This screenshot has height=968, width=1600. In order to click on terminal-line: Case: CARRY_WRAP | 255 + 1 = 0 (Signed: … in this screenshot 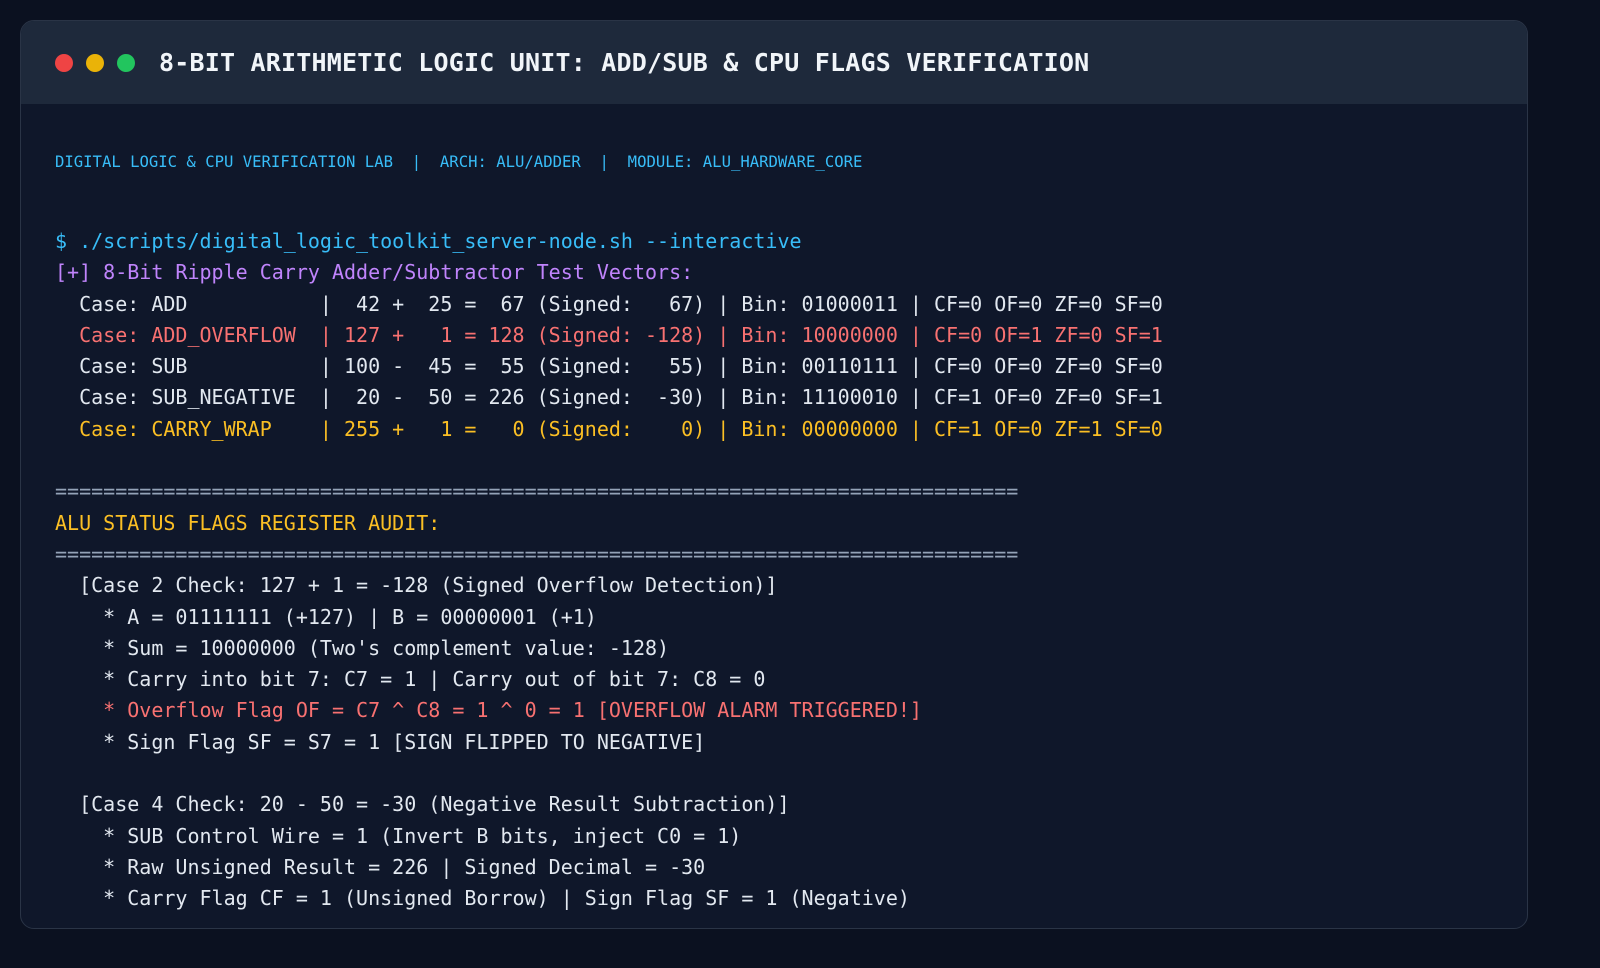, I will do `click(609, 428)`.